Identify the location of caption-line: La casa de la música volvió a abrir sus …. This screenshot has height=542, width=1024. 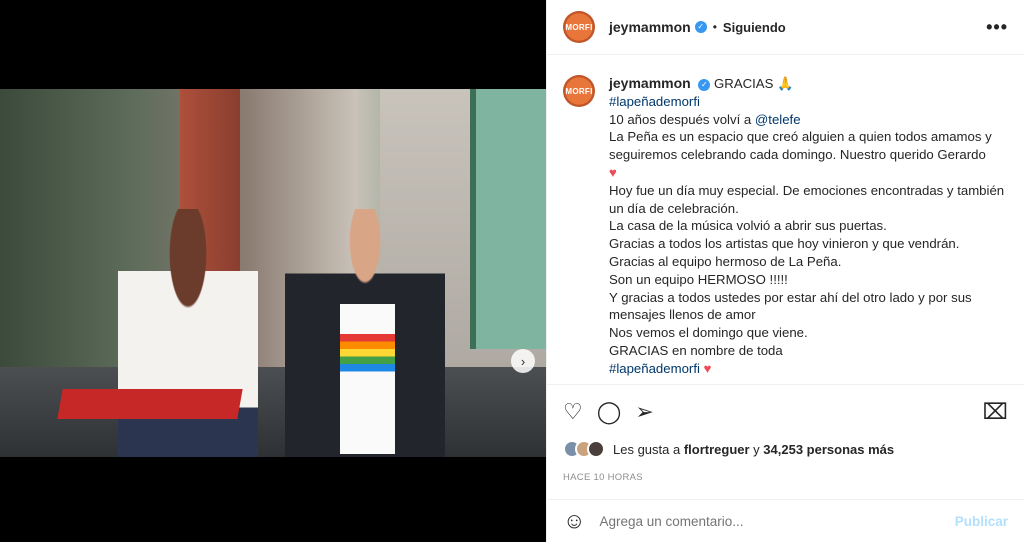
(808, 226).